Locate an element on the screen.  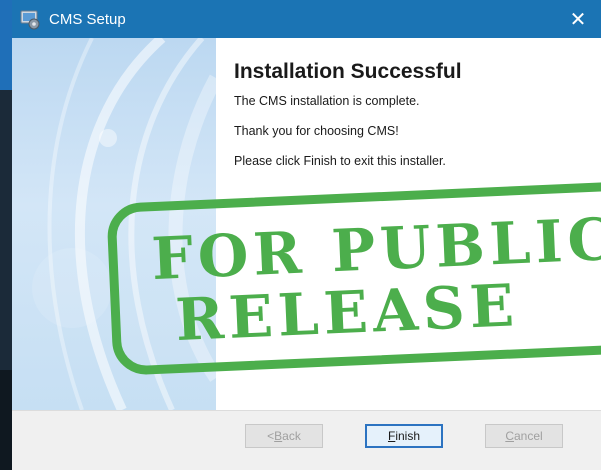
completion-message: The CMS installation is complete. is located at coordinates (327, 101).